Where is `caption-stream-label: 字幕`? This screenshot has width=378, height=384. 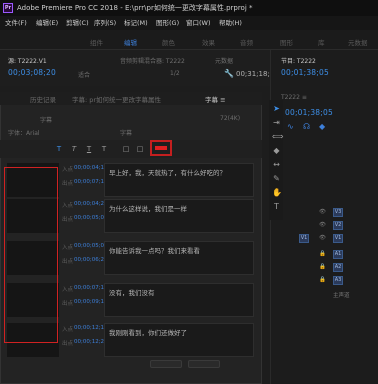 caption-stream-label: 字幕 is located at coordinates (46, 120).